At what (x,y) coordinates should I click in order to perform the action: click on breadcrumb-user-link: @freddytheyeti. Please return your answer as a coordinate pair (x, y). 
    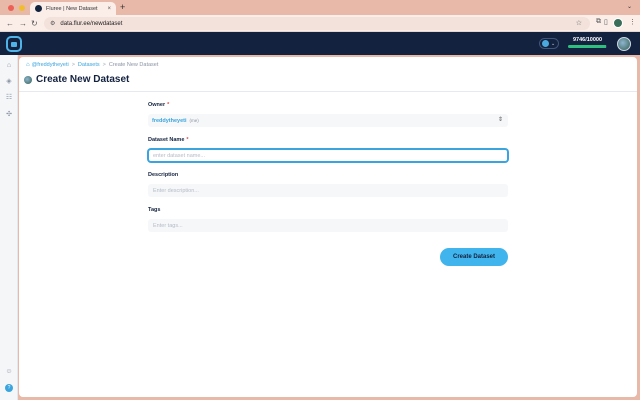
    Looking at the image, I should click on (50, 65).